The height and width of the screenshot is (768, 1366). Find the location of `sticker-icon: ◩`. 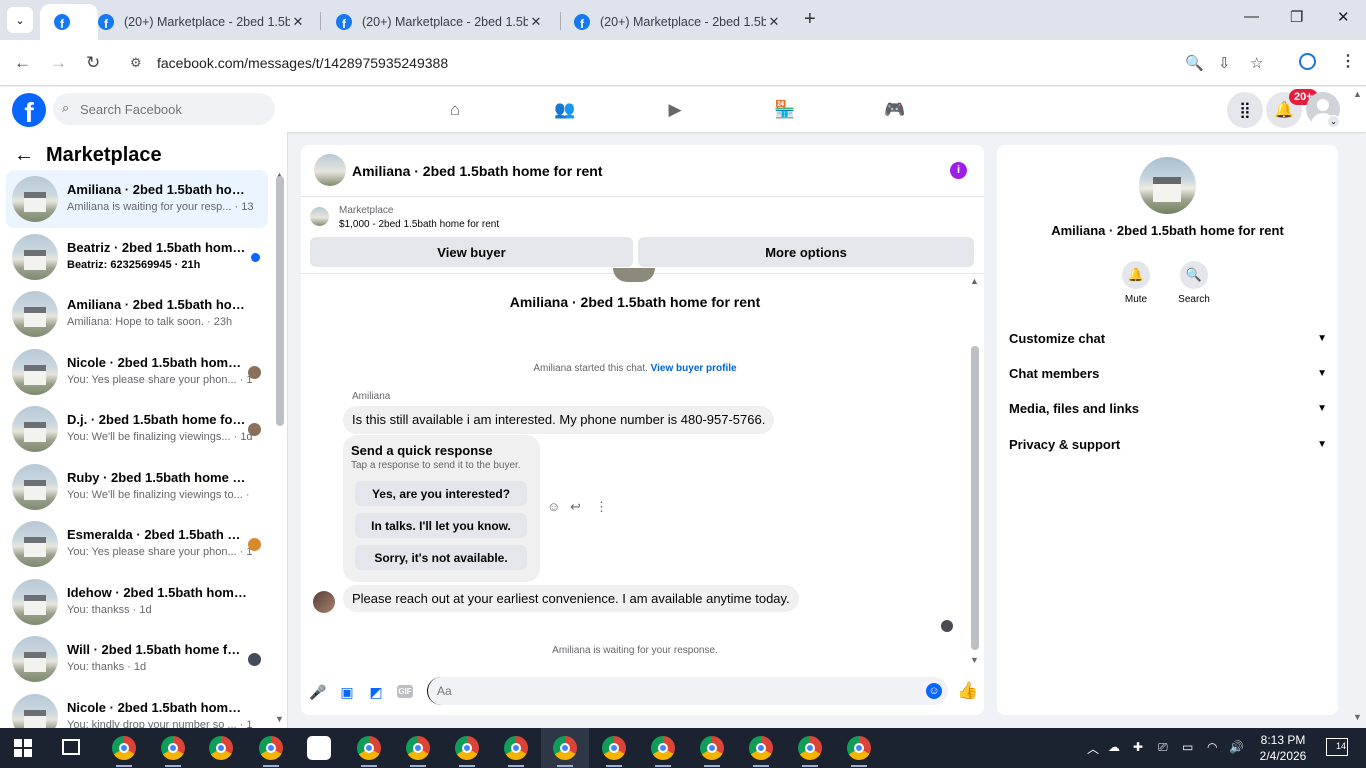

sticker-icon: ◩ is located at coordinates (376, 692).